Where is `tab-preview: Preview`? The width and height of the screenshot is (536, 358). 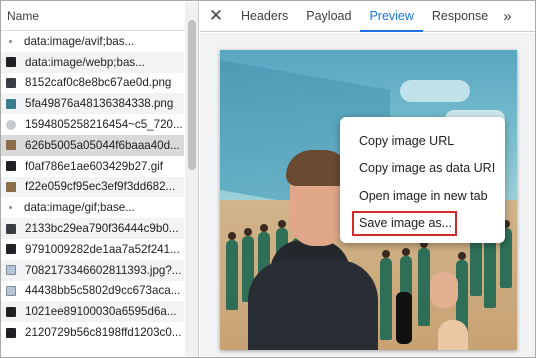 tab-preview: Preview is located at coordinates (392, 16).